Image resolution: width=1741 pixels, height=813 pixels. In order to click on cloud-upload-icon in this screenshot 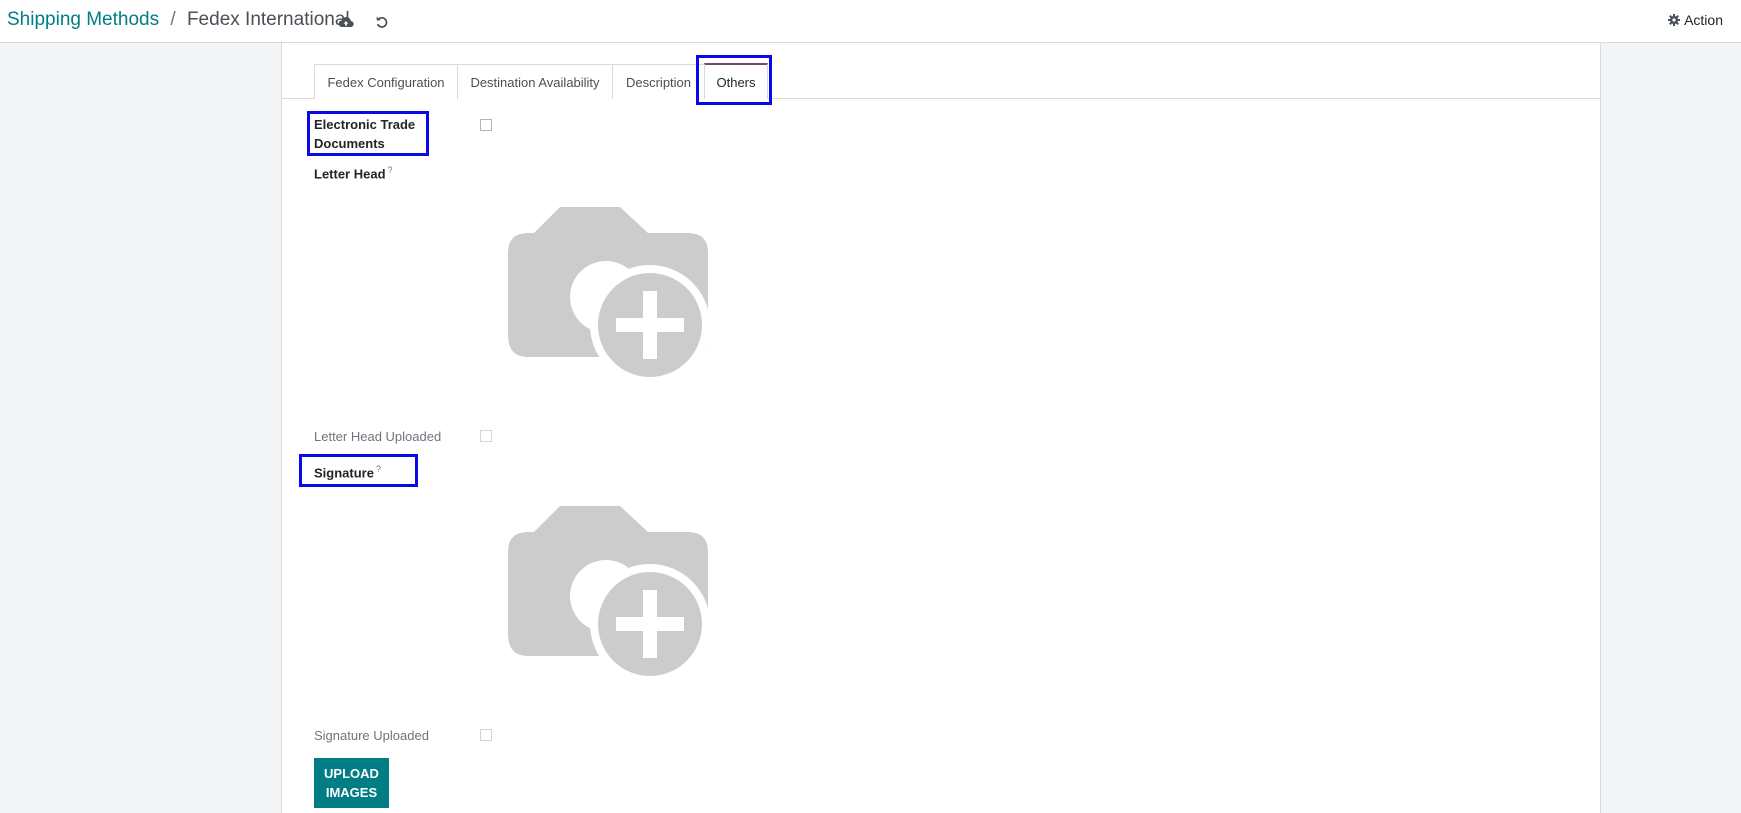, I will do `click(346, 22)`.